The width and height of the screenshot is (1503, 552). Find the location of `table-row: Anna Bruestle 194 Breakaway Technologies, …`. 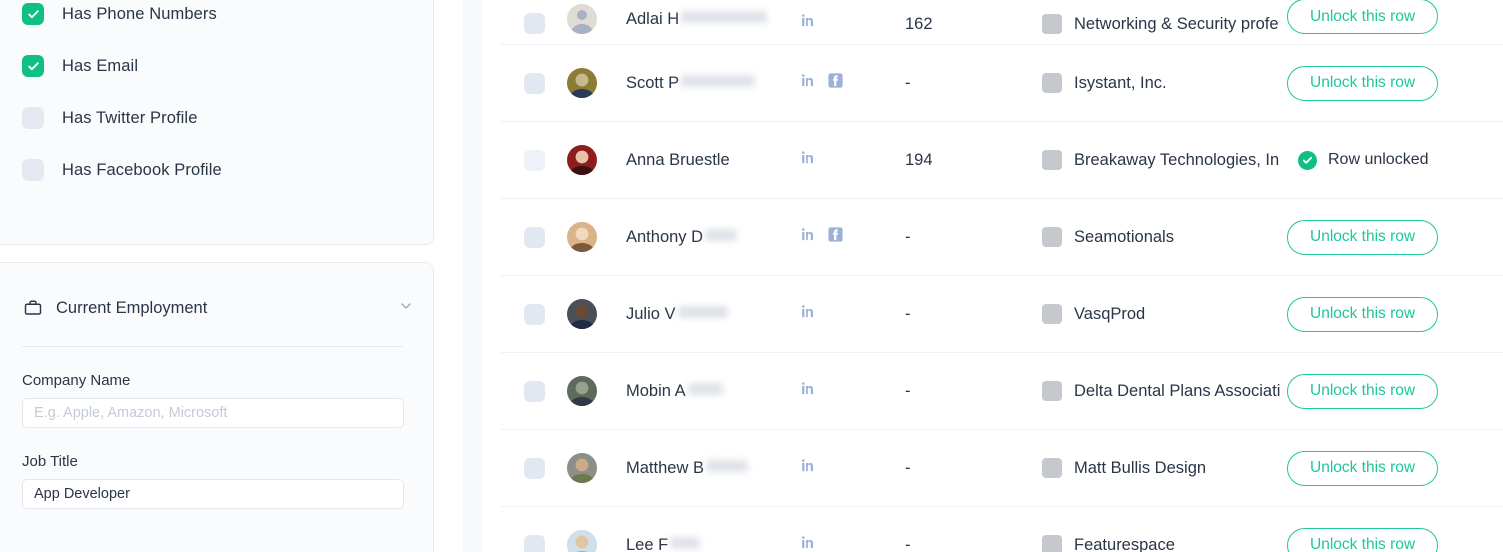

table-row: Anna Bruestle 194 Breakaway Technologies, … is located at coordinates (1002, 160).